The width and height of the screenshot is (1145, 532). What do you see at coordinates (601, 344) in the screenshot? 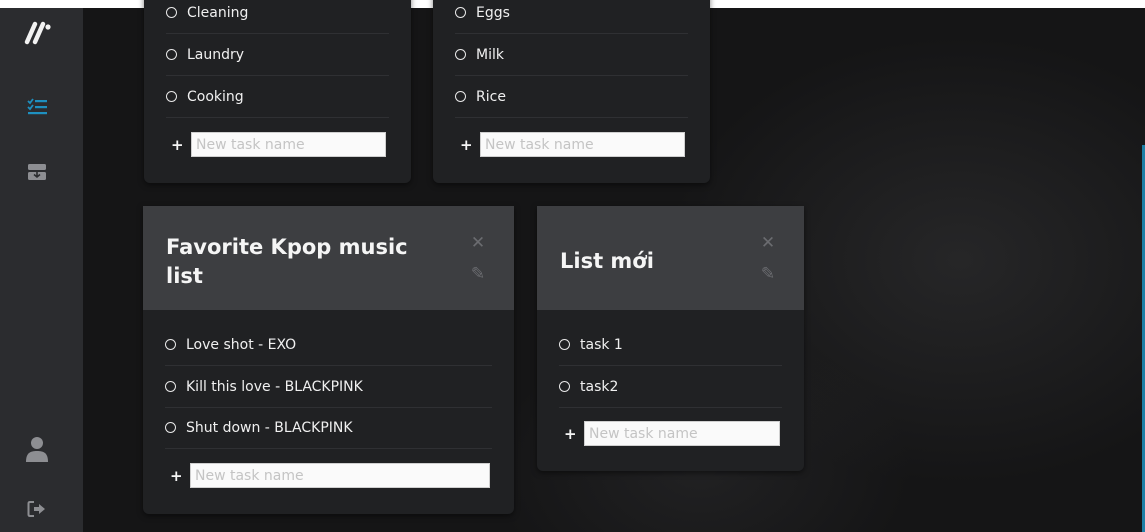
I see `task-label: task 1` at bounding box center [601, 344].